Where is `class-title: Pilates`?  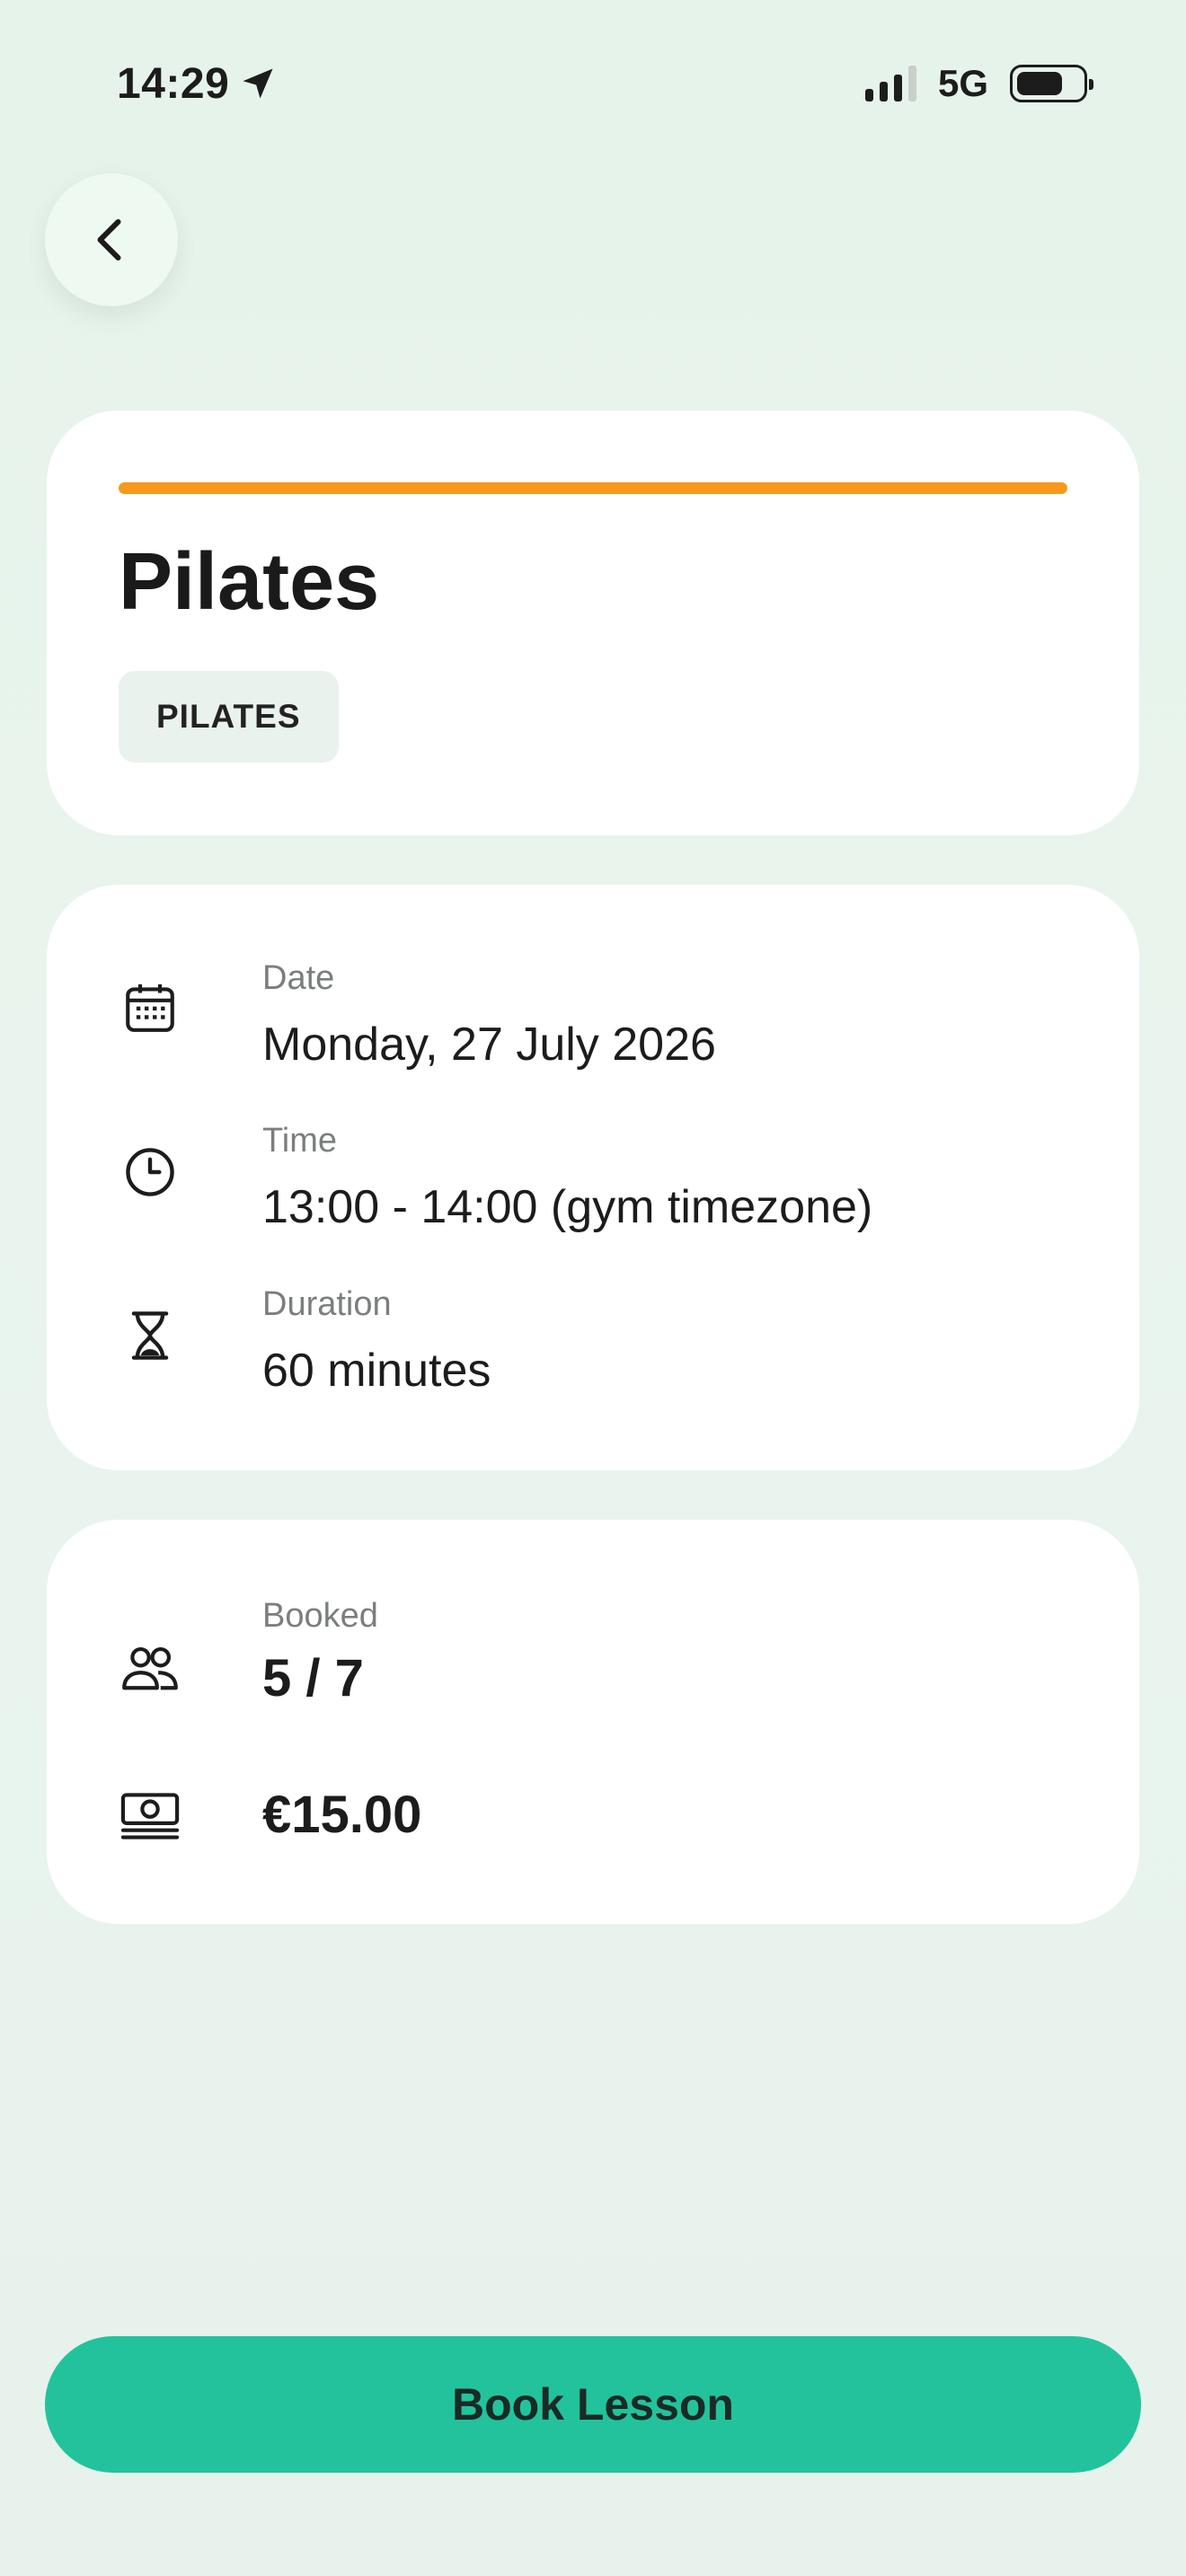 class-title: Pilates is located at coordinates (249, 582).